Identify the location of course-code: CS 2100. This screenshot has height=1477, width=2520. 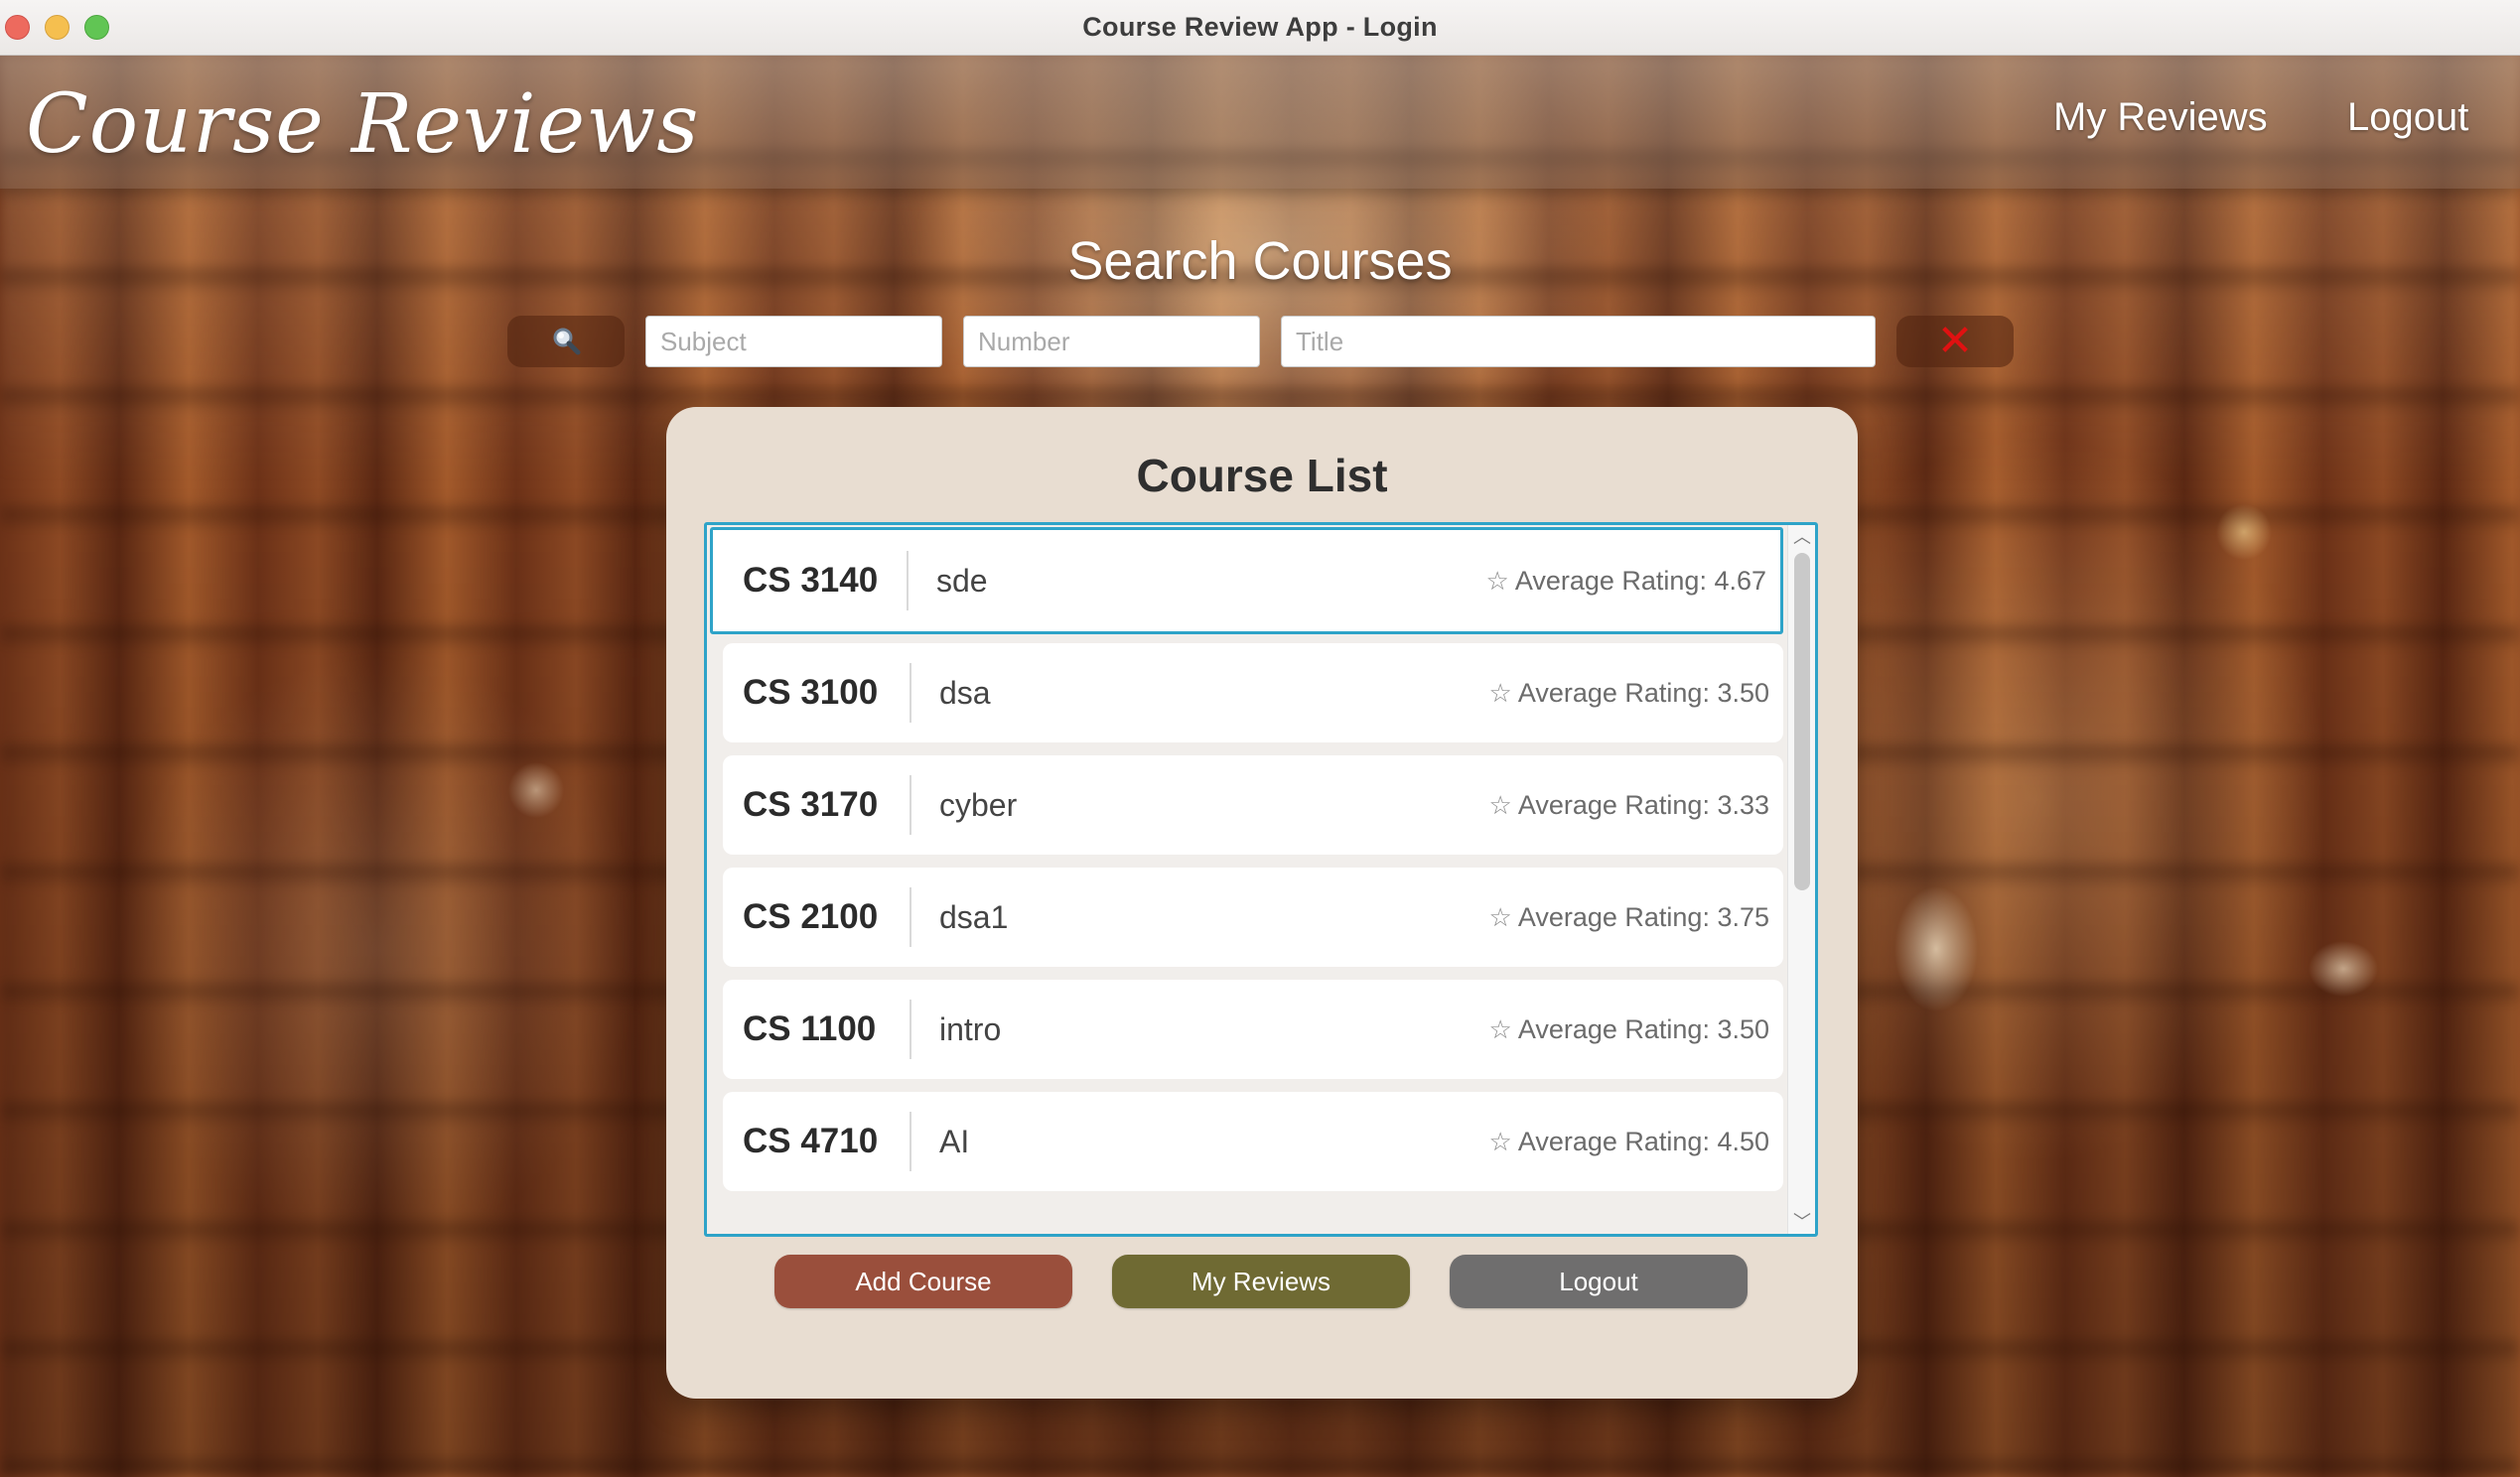
(811, 916).